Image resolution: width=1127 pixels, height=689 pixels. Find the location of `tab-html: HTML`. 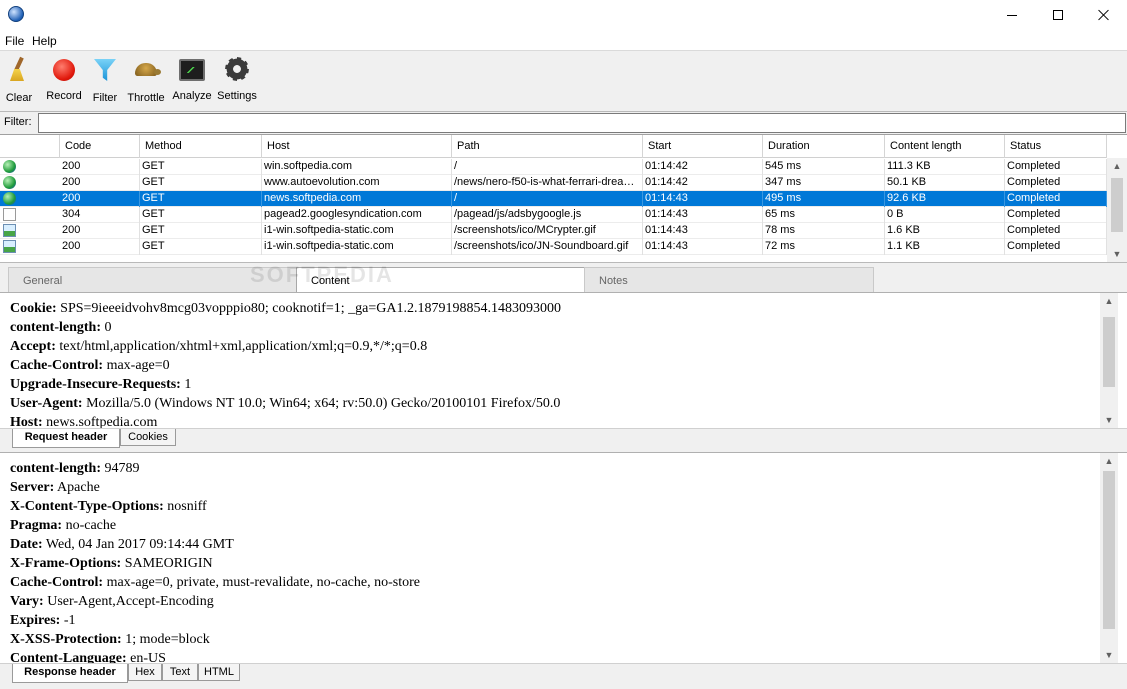

tab-html: HTML is located at coordinates (219, 672).